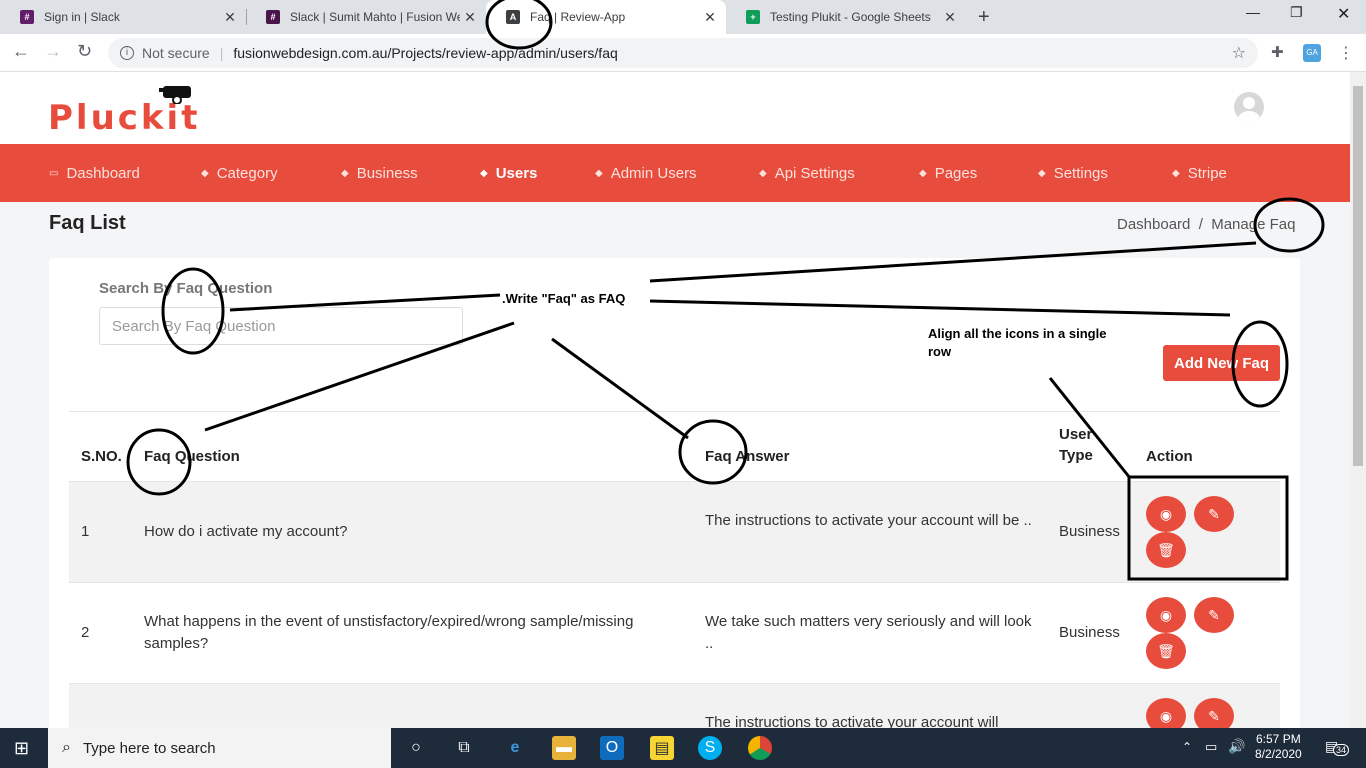  I want to click on chrome-icon, so click(760, 748).